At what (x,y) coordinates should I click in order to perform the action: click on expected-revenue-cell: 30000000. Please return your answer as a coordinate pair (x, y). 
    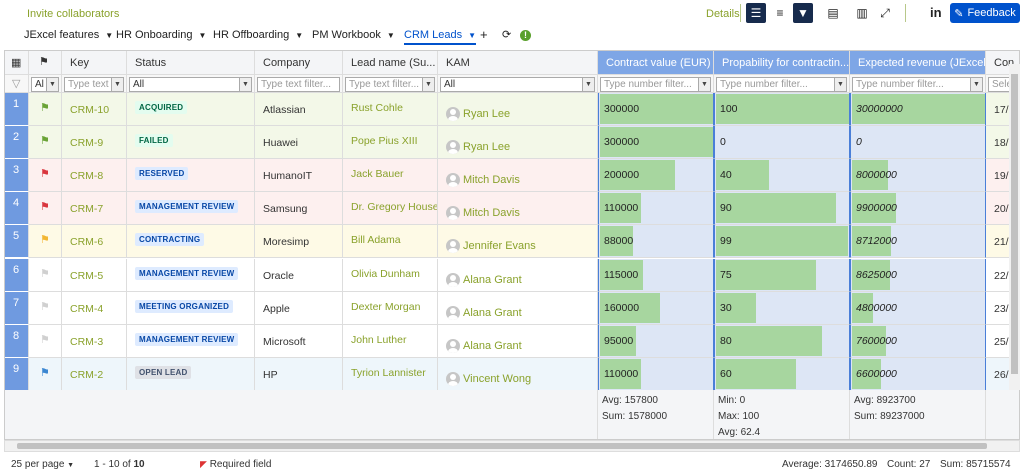
    Looking at the image, I should click on (918, 110).